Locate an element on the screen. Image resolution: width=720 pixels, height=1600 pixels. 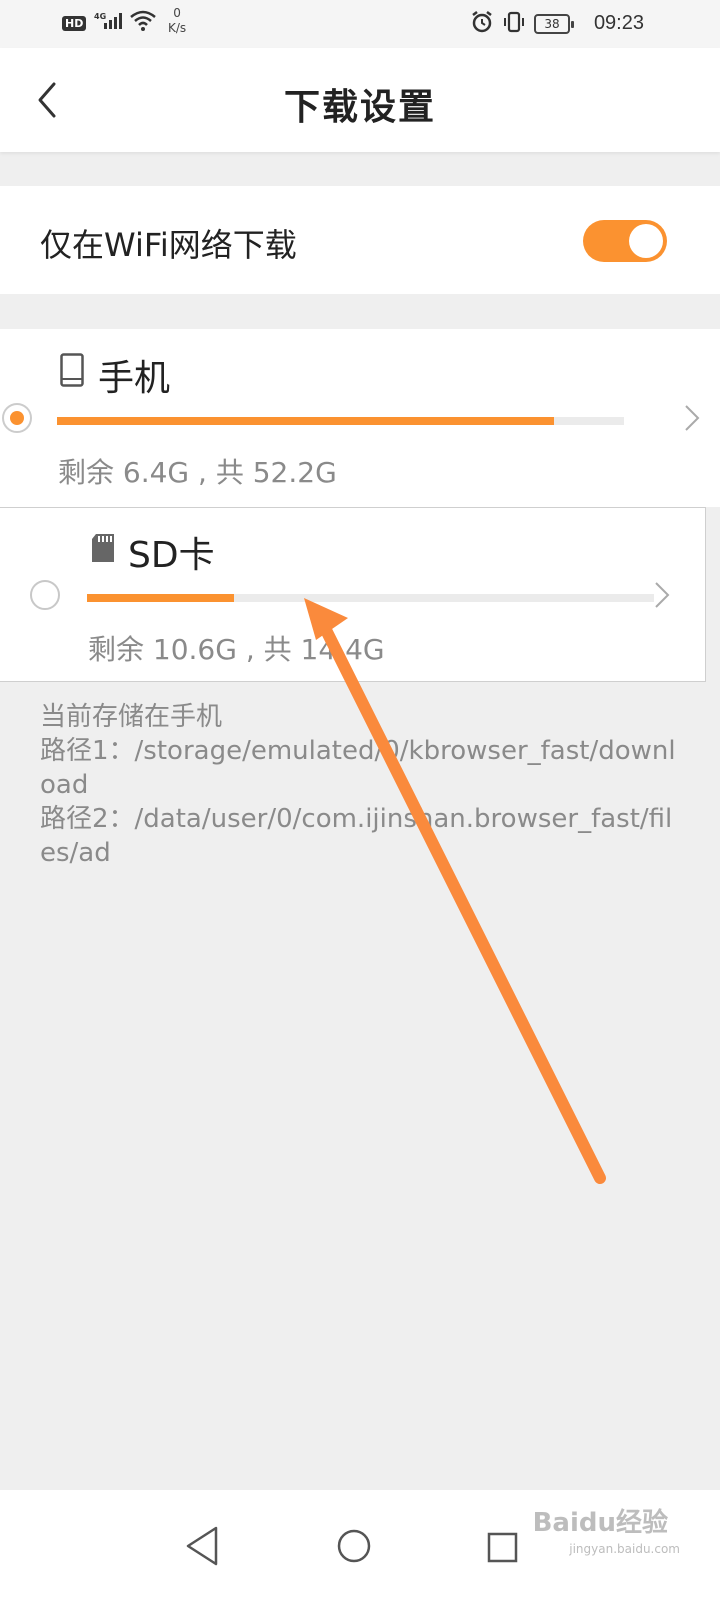
phone-storage-info: 剩余 6.4G , 共 52.2G is located at coordinates (197, 472).